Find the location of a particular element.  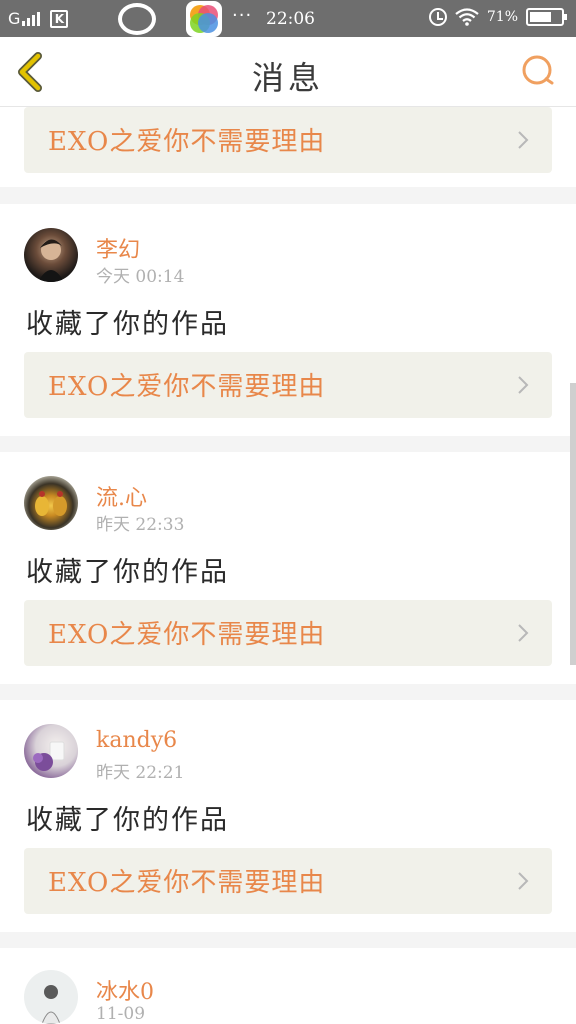

colorful-app-icon is located at coordinates (204, 19).